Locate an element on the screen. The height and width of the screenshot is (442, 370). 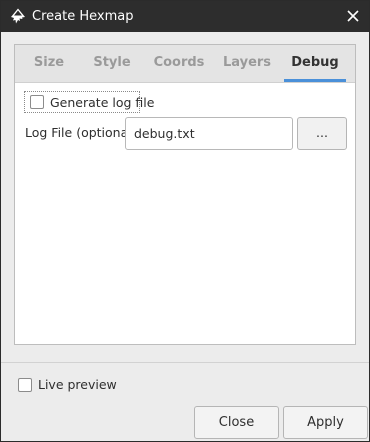
apply-button: Apply is located at coordinates (325, 422).